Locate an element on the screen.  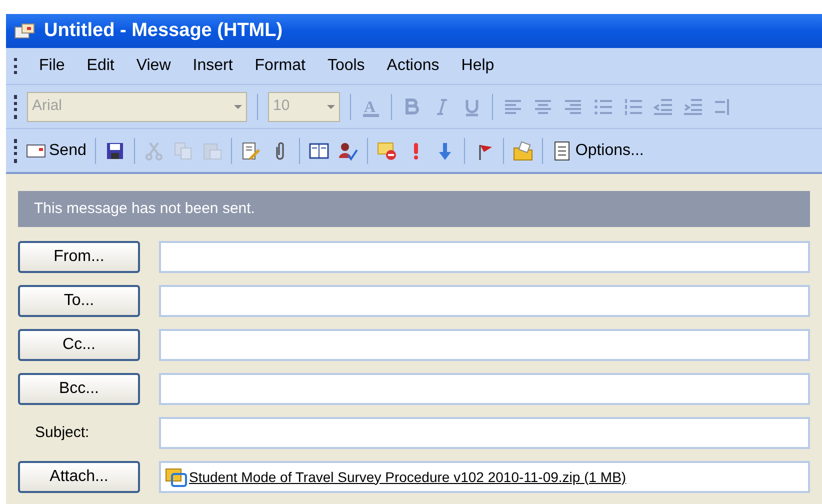
menu-item: File is located at coordinates (52, 66).